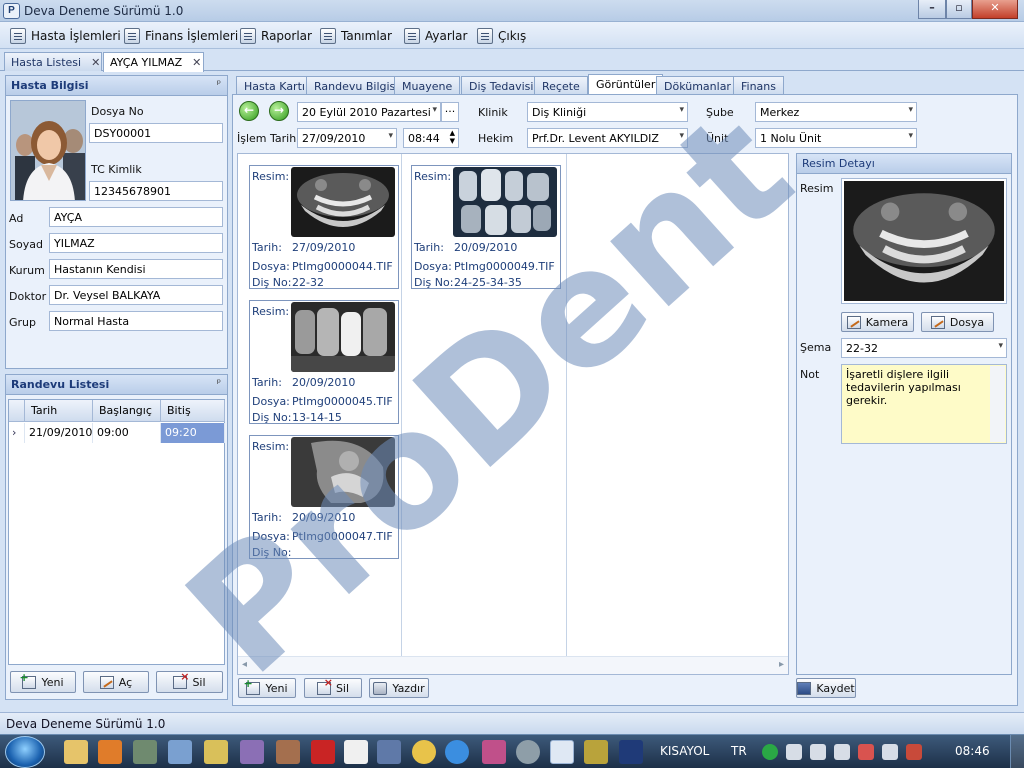 This screenshot has width=1024, height=768. I want to click on save-button: Kaydet, so click(826, 688).